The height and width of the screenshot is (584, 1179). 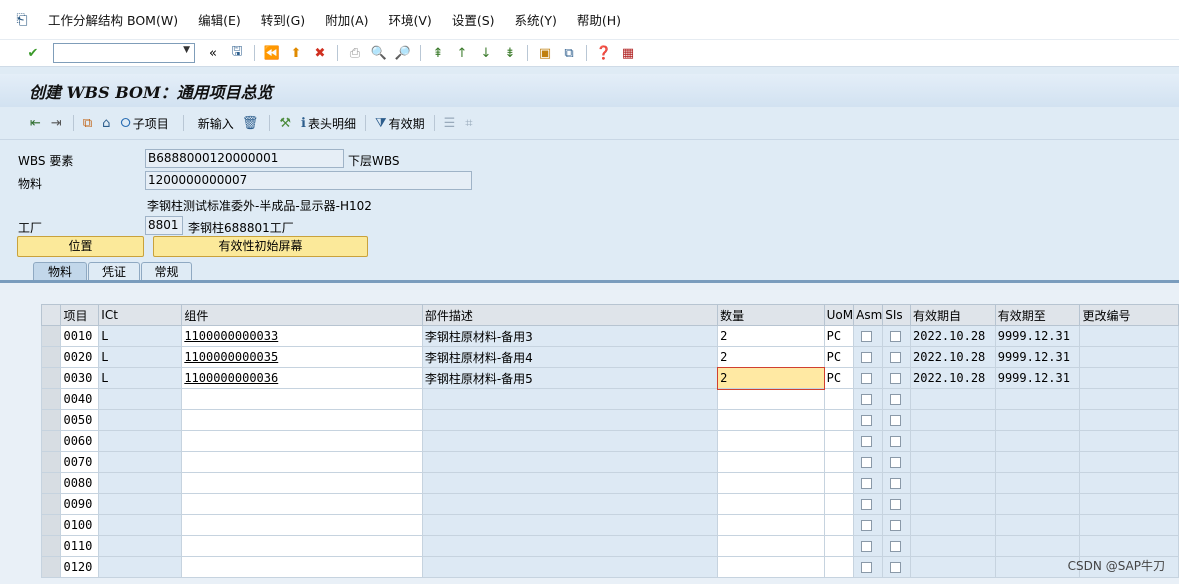 I want to click on previous-screen-icon: ⇤, so click(x=36, y=123).